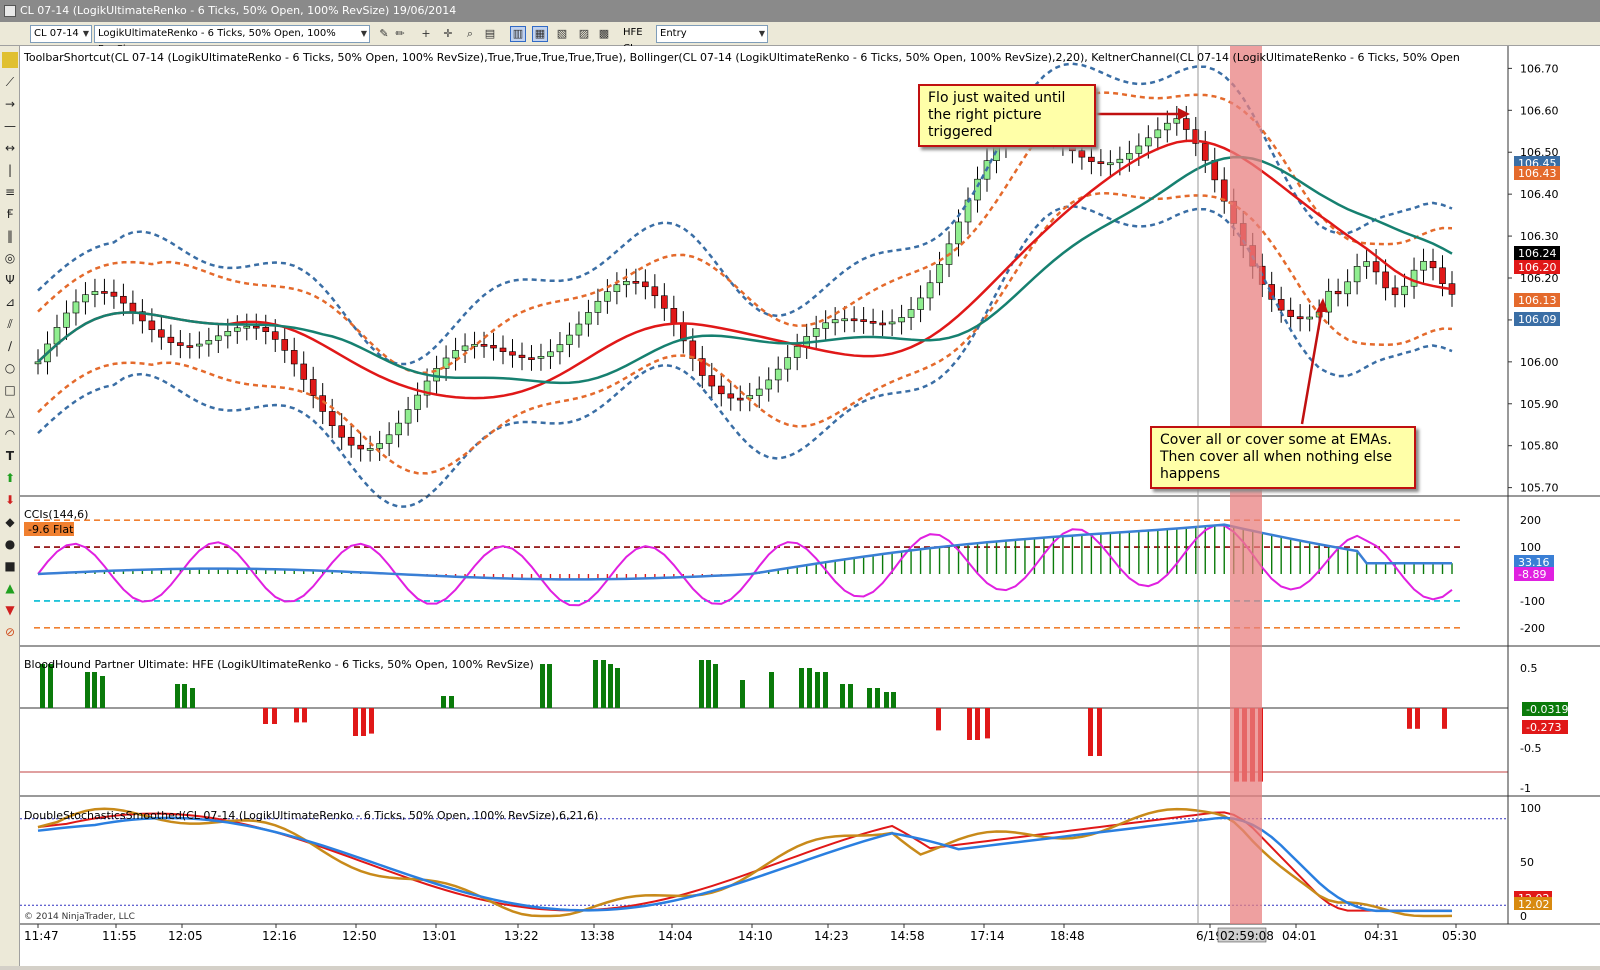 This screenshot has width=1600, height=970. Describe the element at coordinates (10, 148) in the screenshot. I see `extended-line-icon: ↔` at that location.